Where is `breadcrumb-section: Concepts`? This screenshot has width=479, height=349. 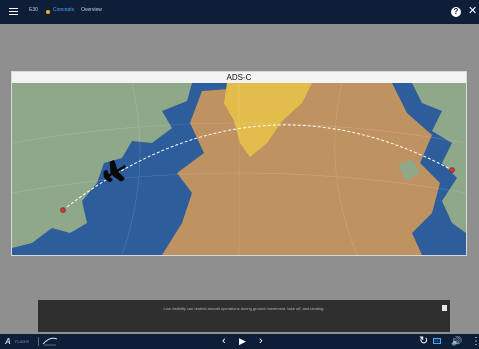
breadcrumb-section: Concepts is located at coordinates (63, 10).